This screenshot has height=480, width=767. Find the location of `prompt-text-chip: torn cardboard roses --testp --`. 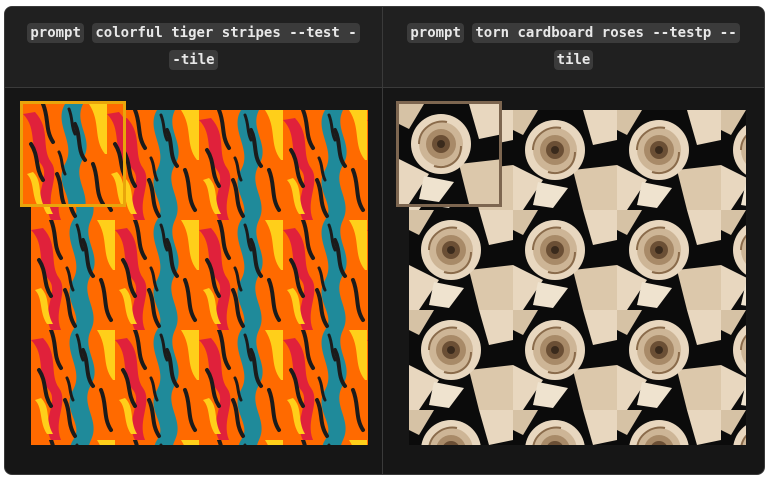

prompt-text-chip: torn cardboard roses --testp -- is located at coordinates (606, 33).